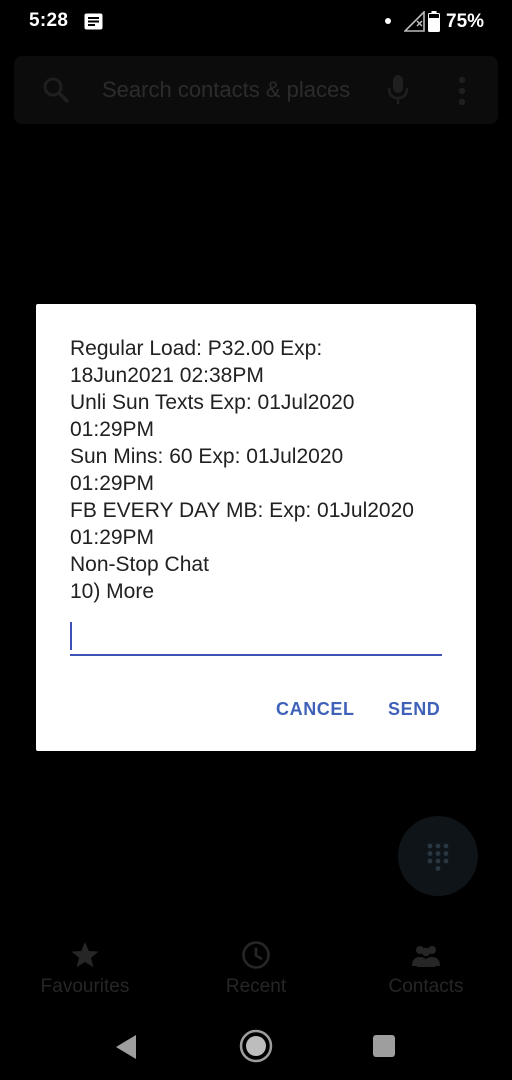  Describe the element at coordinates (56, 90) in the screenshot. I see `search-icon` at that location.